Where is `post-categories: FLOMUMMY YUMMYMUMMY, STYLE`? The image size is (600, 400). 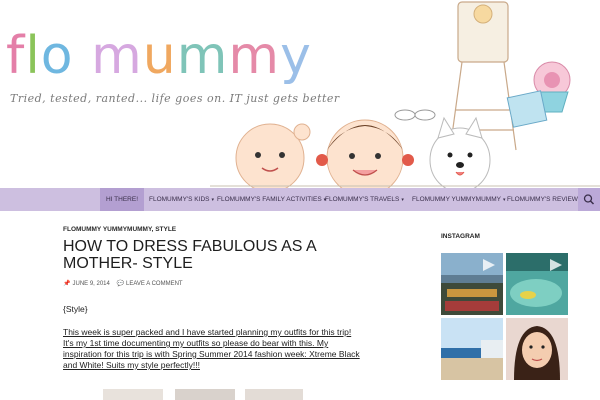 post-categories: FLOMUMMY YUMMYMUMMY, STYLE is located at coordinates (119, 229).